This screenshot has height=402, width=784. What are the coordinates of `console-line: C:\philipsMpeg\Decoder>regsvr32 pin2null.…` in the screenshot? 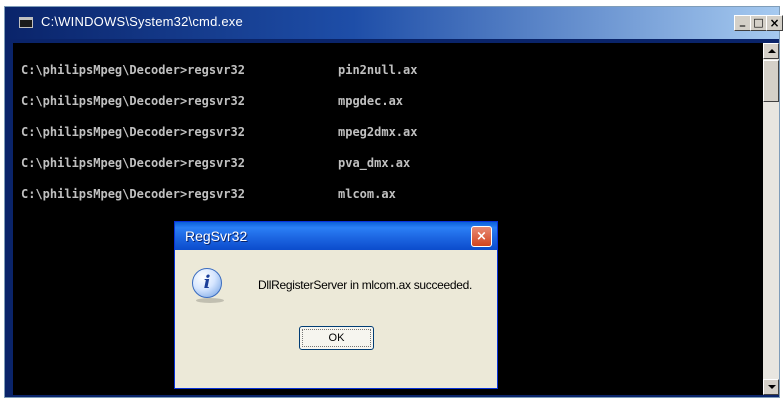 It's located at (219, 70).